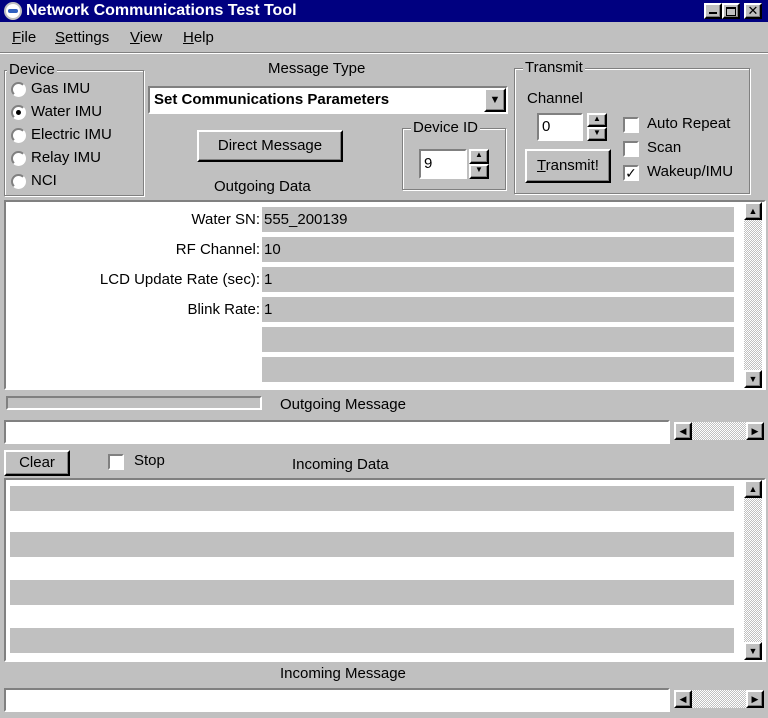 The image size is (768, 718). Describe the element at coordinates (66, 157) in the screenshot. I see `label-relay-imu: Relay IMU` at that location.